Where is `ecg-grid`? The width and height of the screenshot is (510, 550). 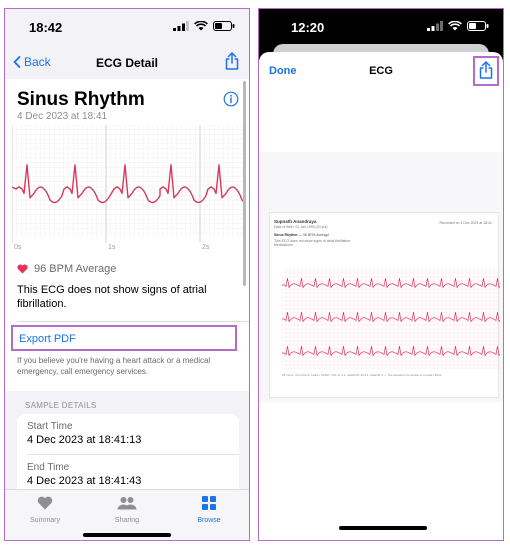
ecg-grid is located at coordinates (129, 184).